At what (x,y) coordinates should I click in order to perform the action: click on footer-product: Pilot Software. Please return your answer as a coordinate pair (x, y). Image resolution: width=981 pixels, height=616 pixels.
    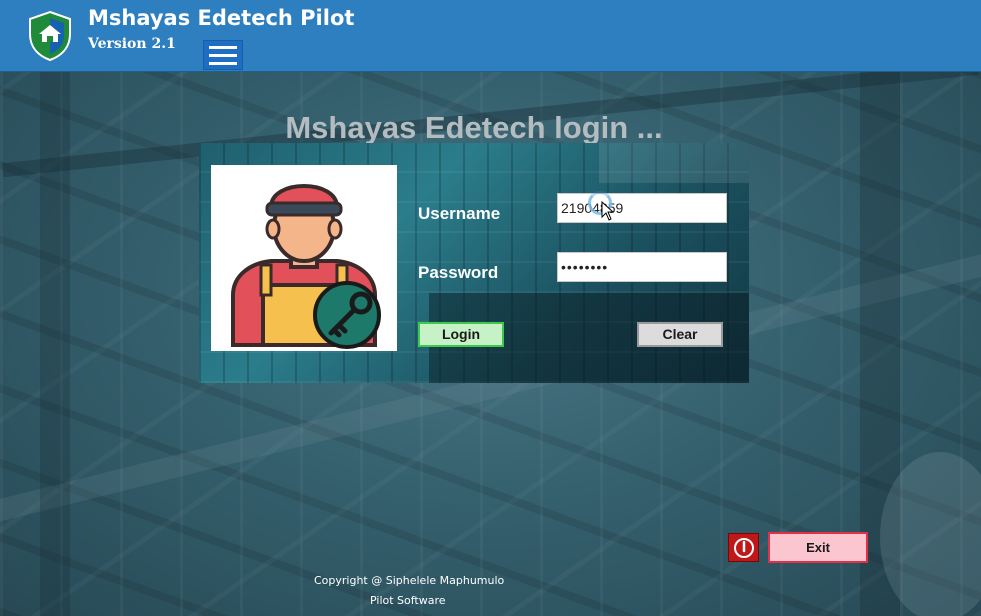
    Looking at the image, I should click on (408, 600).